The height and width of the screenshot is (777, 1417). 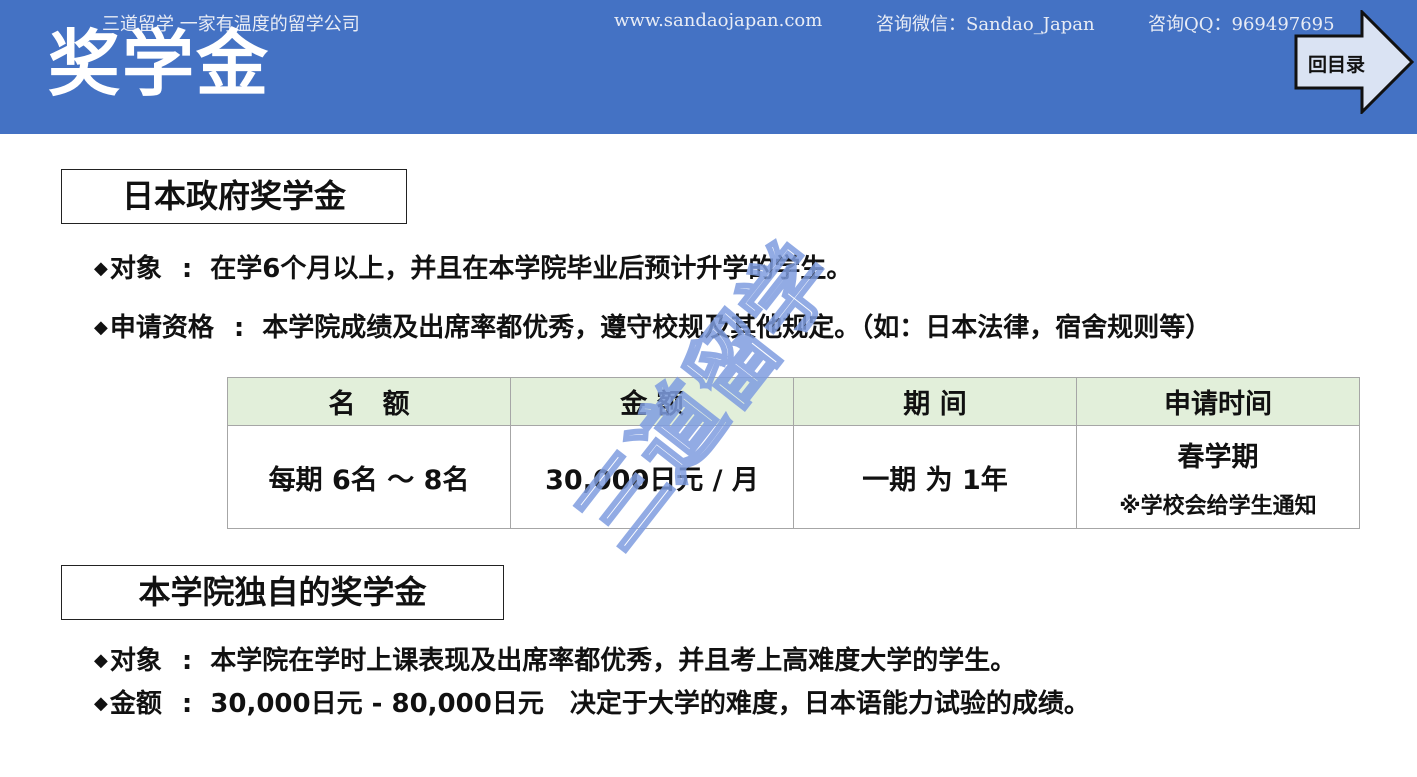 I want to click on table-cell-apply-time: 春学期 ※学校会给学生通知, so click(x=1218, y=477).